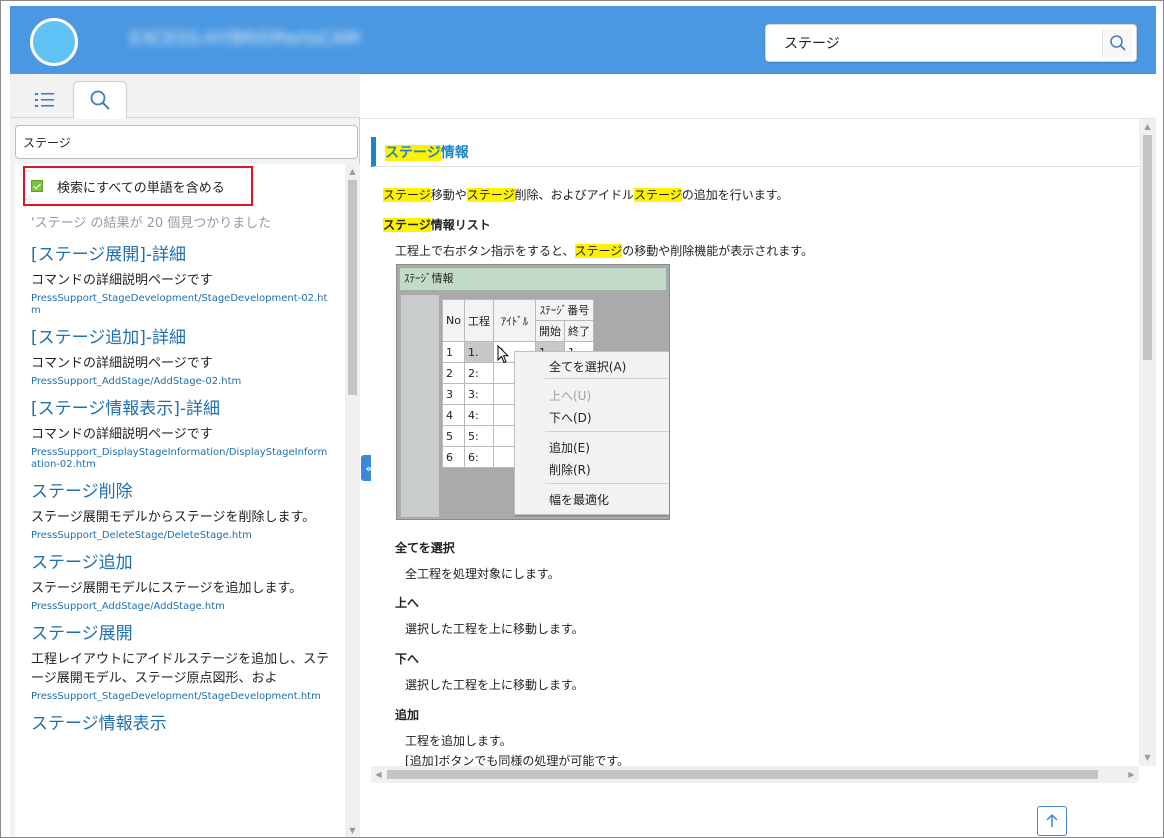 The width and height of the screenshot is (1164, 838). Describe the element at coordinates (448, 195) in the screenshot. I see `text: 移動や` at that location.